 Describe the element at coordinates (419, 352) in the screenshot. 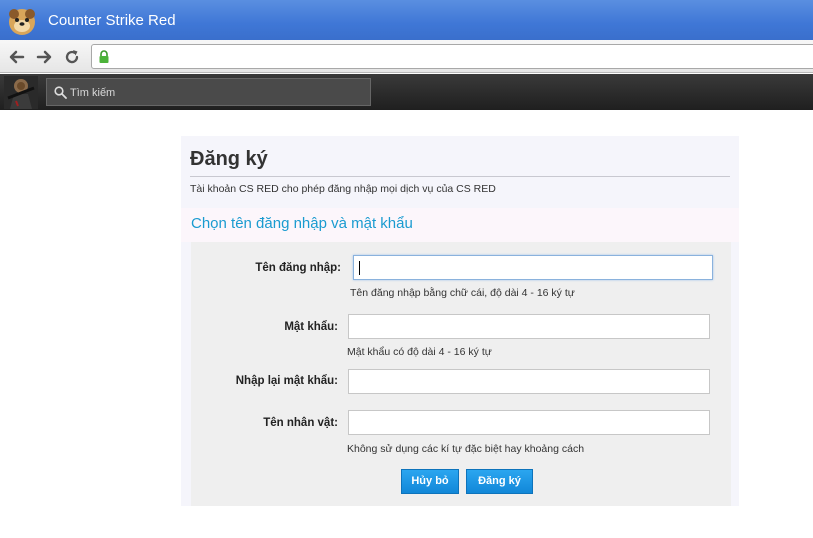

I see `password-hint: Mật khẩu có độ dài 4 - 16 ký tự` at that location.